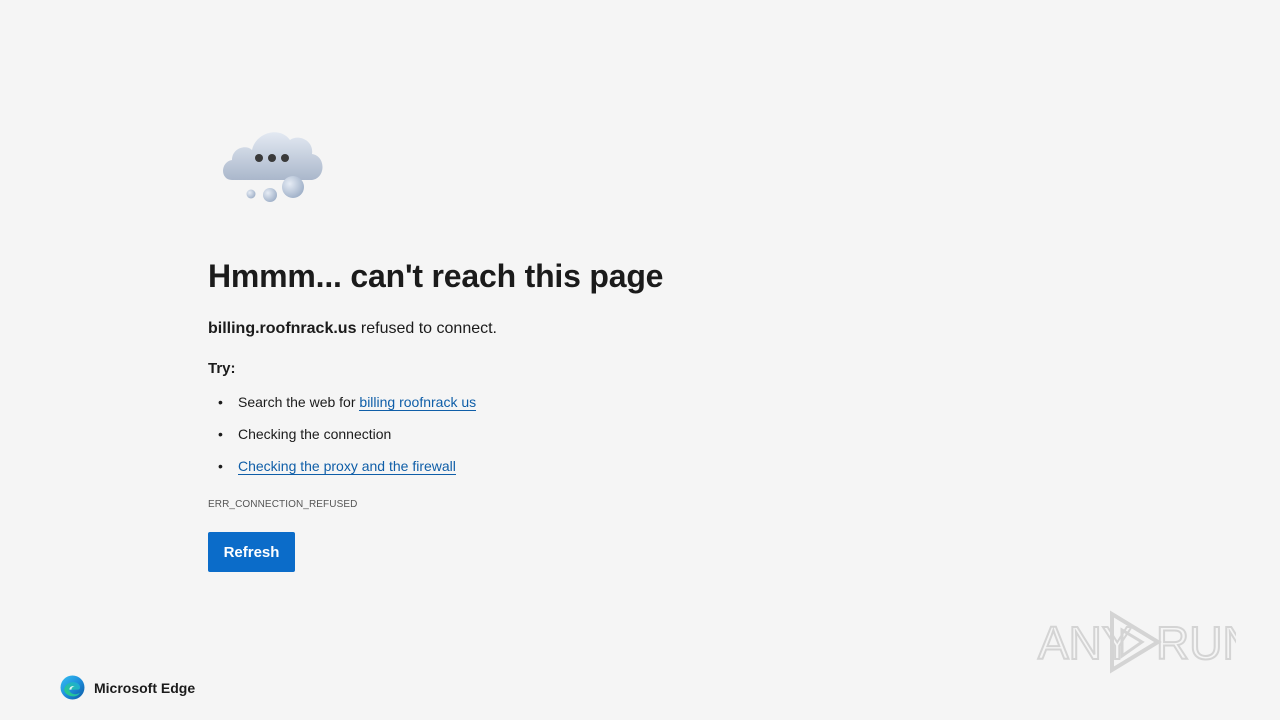 The height and width of the screenshot is (720, 1280). I want to click on search-web-link: billing roofnrack us, so click(418, 402).